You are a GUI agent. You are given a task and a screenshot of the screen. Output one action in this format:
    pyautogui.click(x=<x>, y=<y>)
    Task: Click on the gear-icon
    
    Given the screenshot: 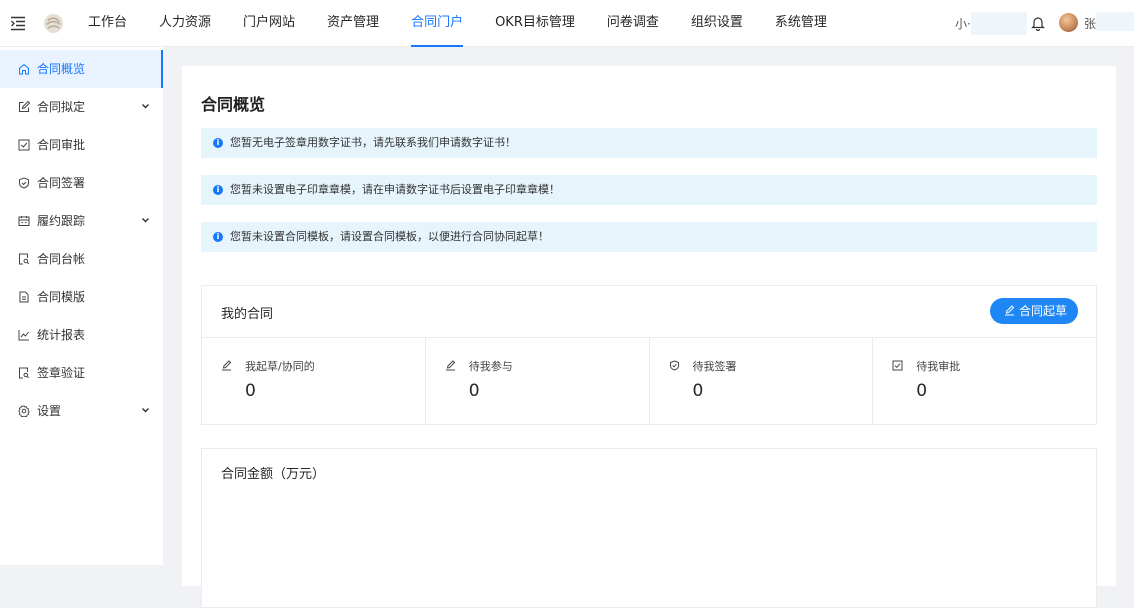 What is the action you would take?
    pyautogui.click(x=24, y=411)
    